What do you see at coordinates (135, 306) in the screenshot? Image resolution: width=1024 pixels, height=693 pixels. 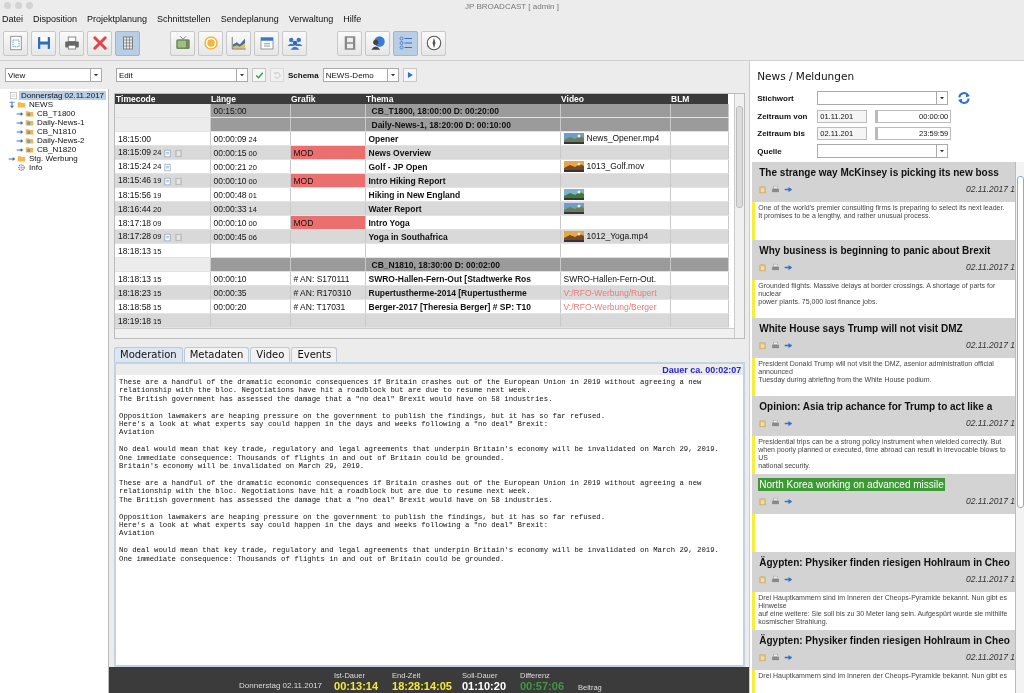 I see `timecode: 18:18:58` at bounding box center [135, 306].